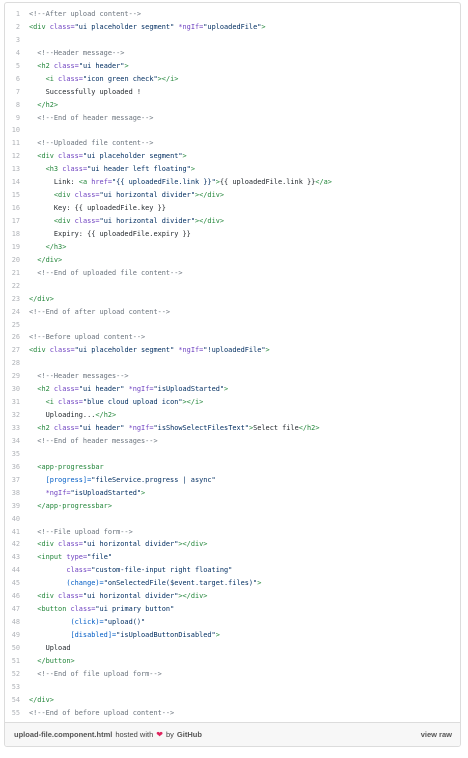  What do you see at coordinates (17, 635) in the screenshot?
I see `line-number: 49` at bounding box center [17, 635].